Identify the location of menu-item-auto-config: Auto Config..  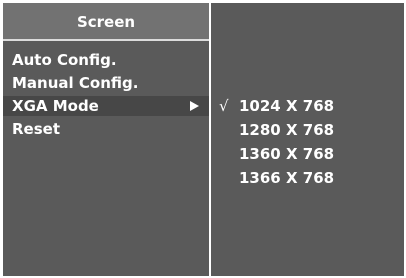
(106, 60).